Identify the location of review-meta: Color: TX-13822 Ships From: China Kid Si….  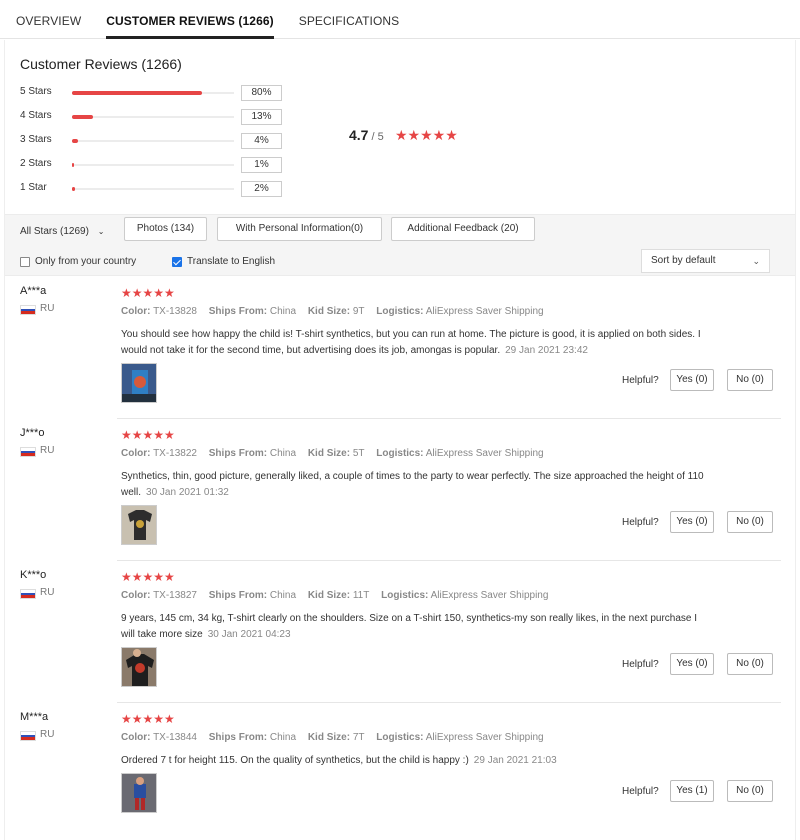
(337, 453).